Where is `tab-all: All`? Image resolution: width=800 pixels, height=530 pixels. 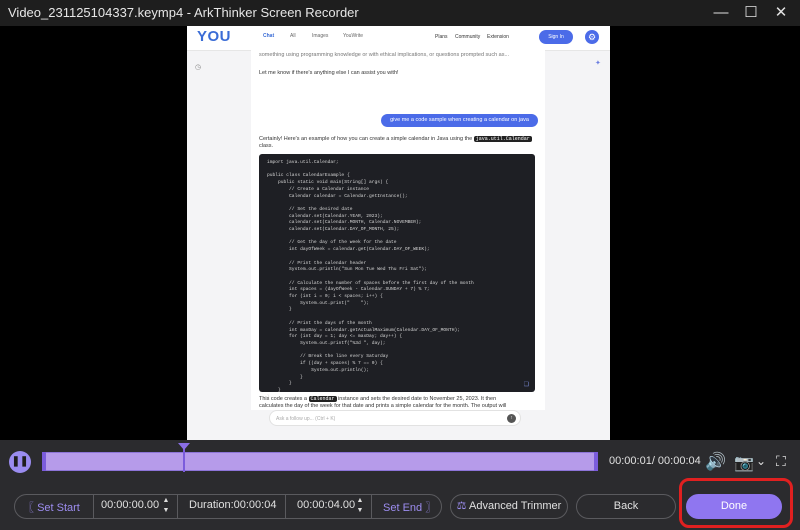
tab-all: All is located at coordinates (293, 36).